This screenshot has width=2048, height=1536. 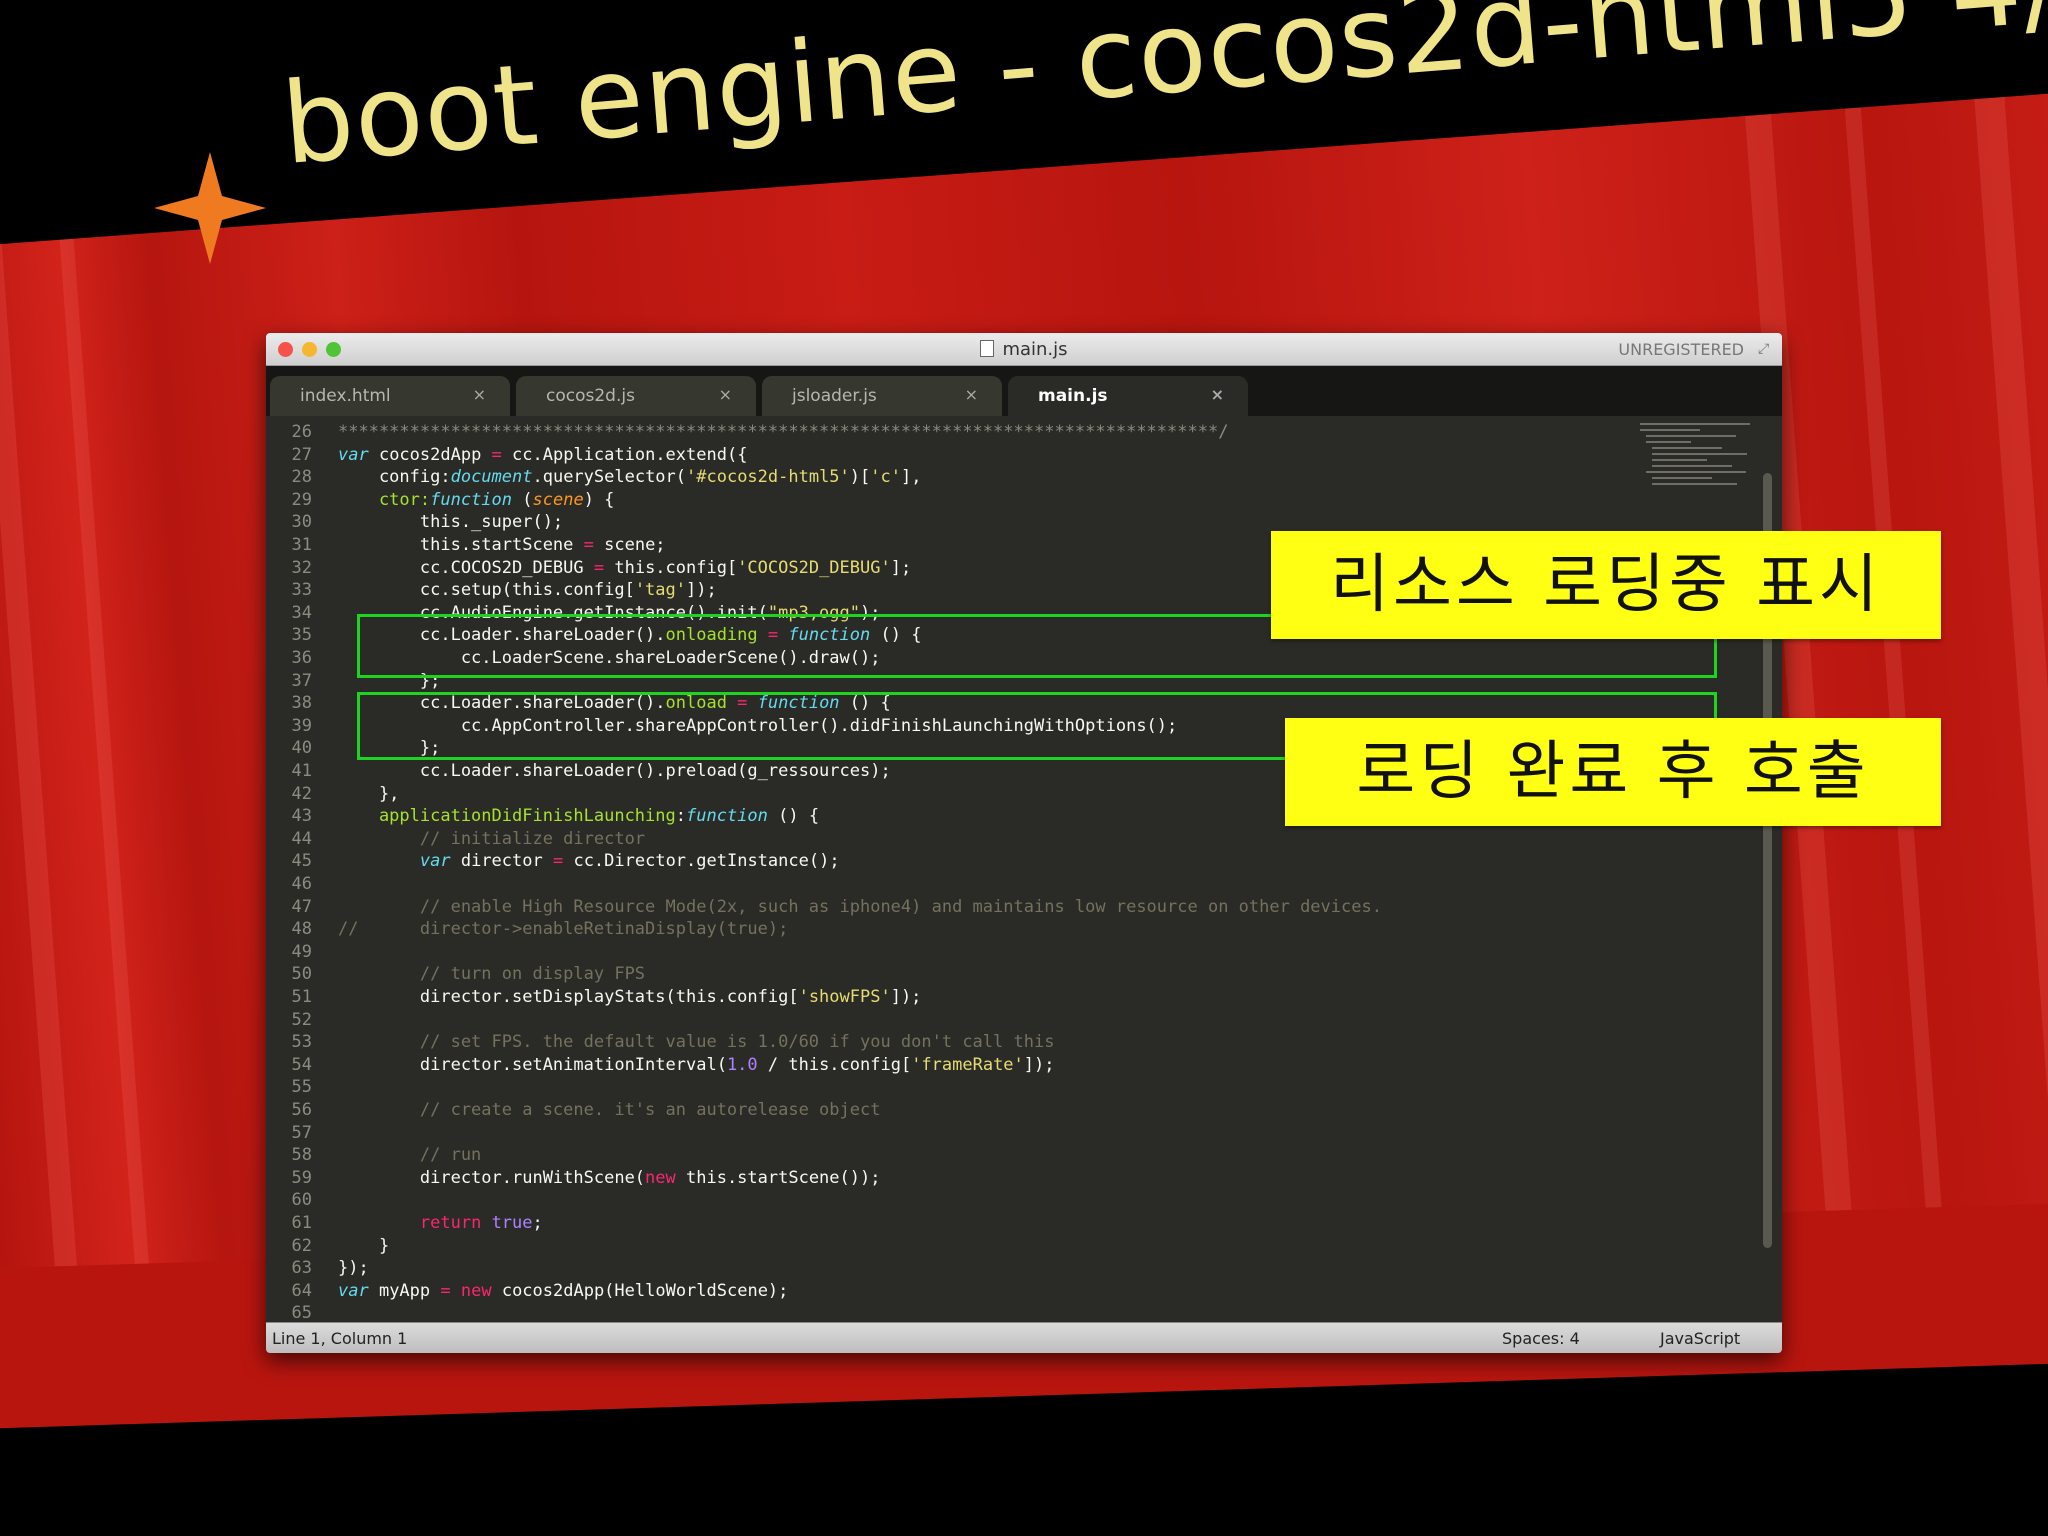 What do you see at coordinates (885, 477) in the screenshot?
I see `code-string: 'c'` at bounding box center [885, 477].